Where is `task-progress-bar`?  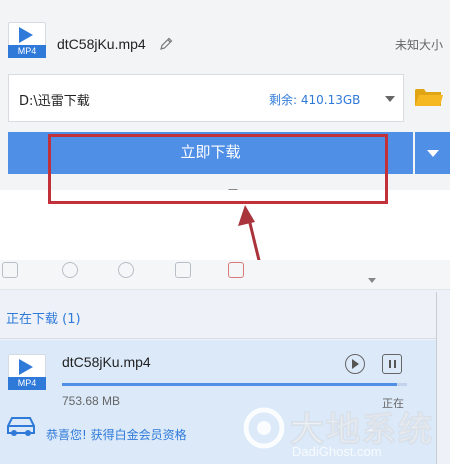
task-progress-bar is located at coordinates (234, 384).